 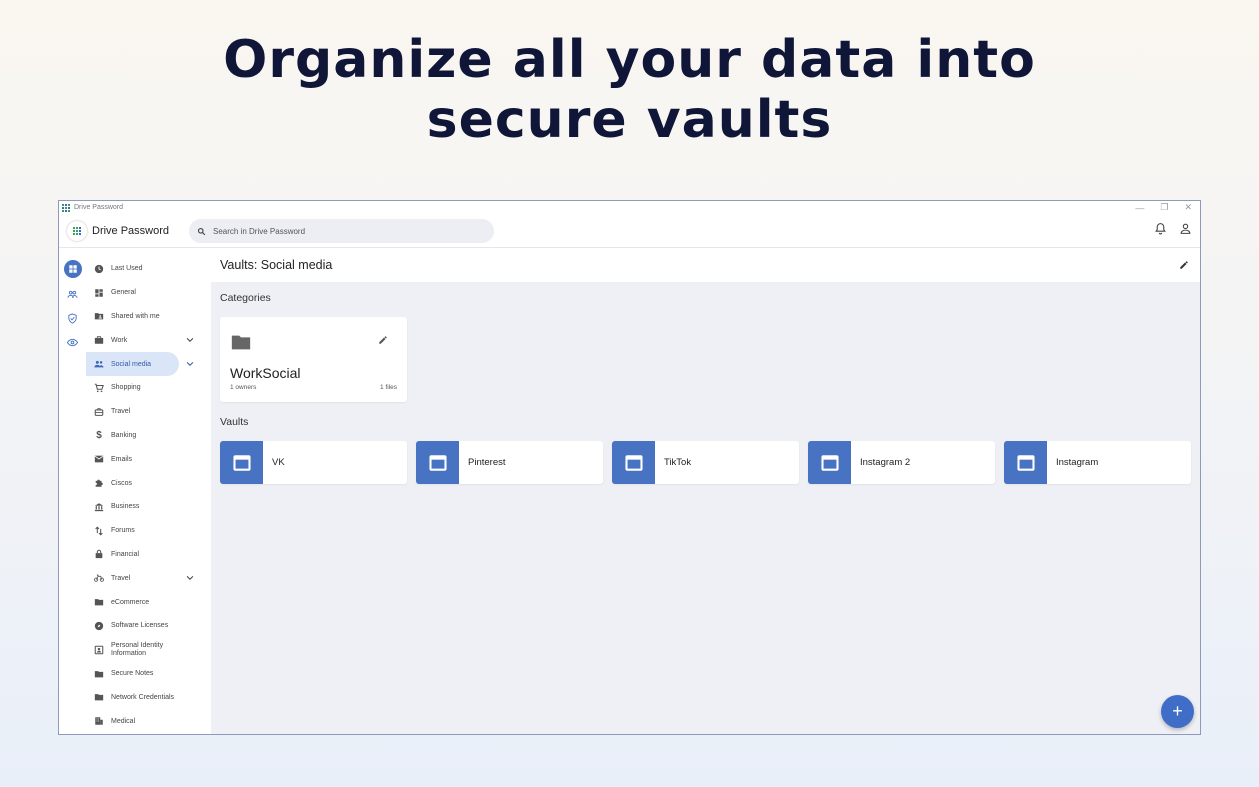 What do you see at coordinates (99, 316) in the screenshot?
I see `folder-shared-icon` at bounding box center [99, 316].